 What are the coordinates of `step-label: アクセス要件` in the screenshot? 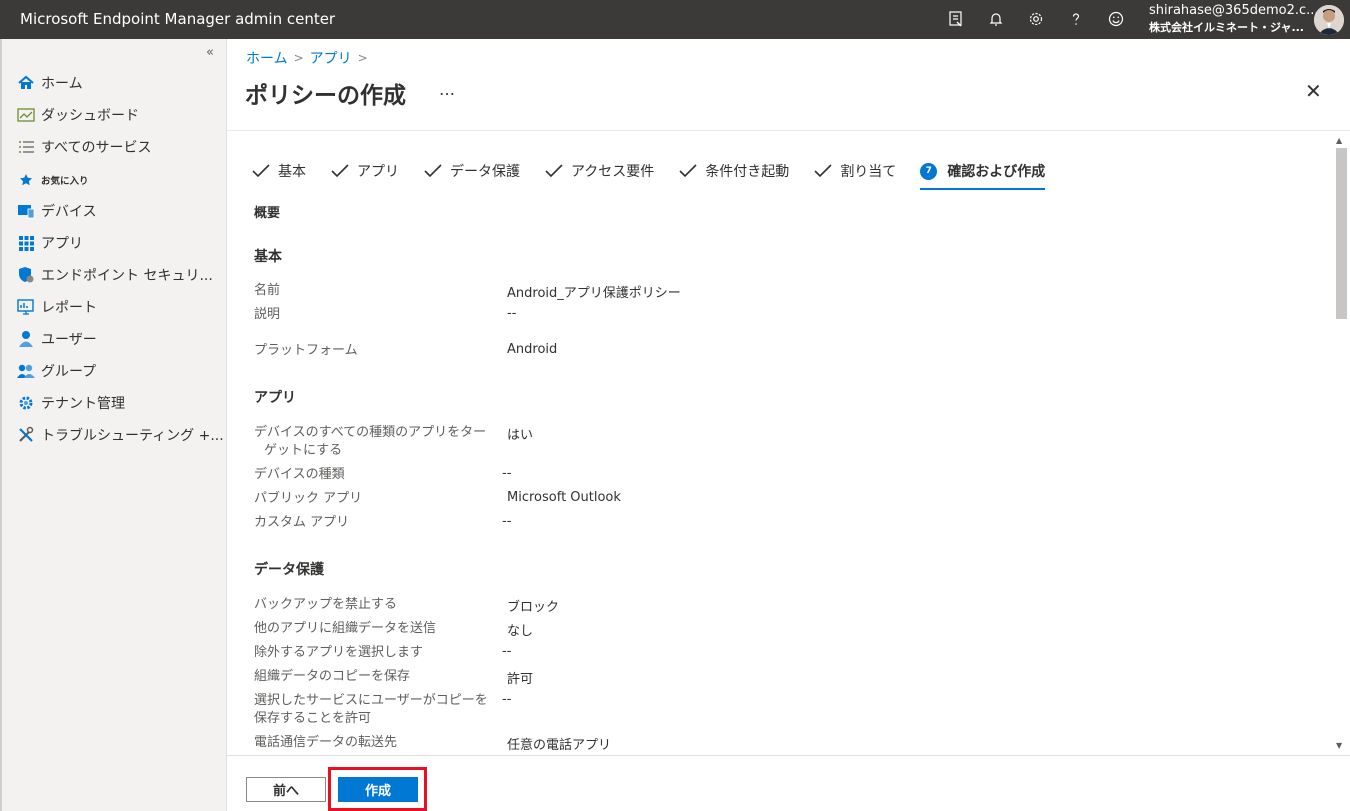 It's located at (613, 172).